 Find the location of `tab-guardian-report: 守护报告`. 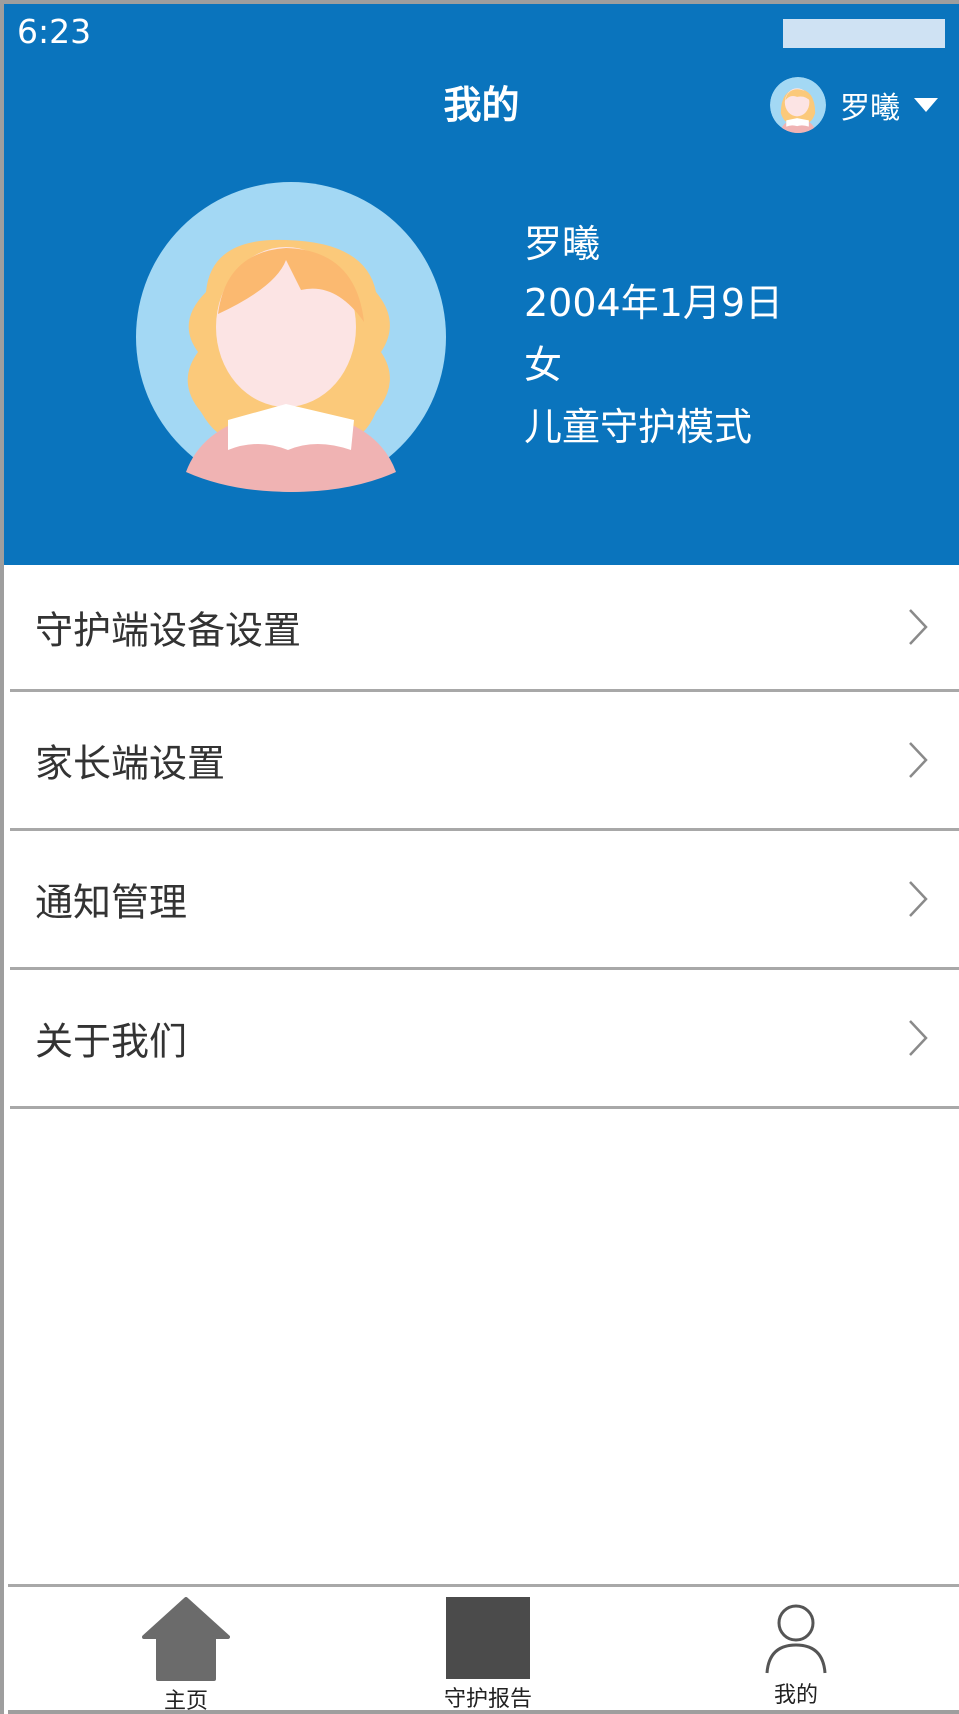

tab-guardian-report: 守护报告 is located at coordinates (488, 1650).